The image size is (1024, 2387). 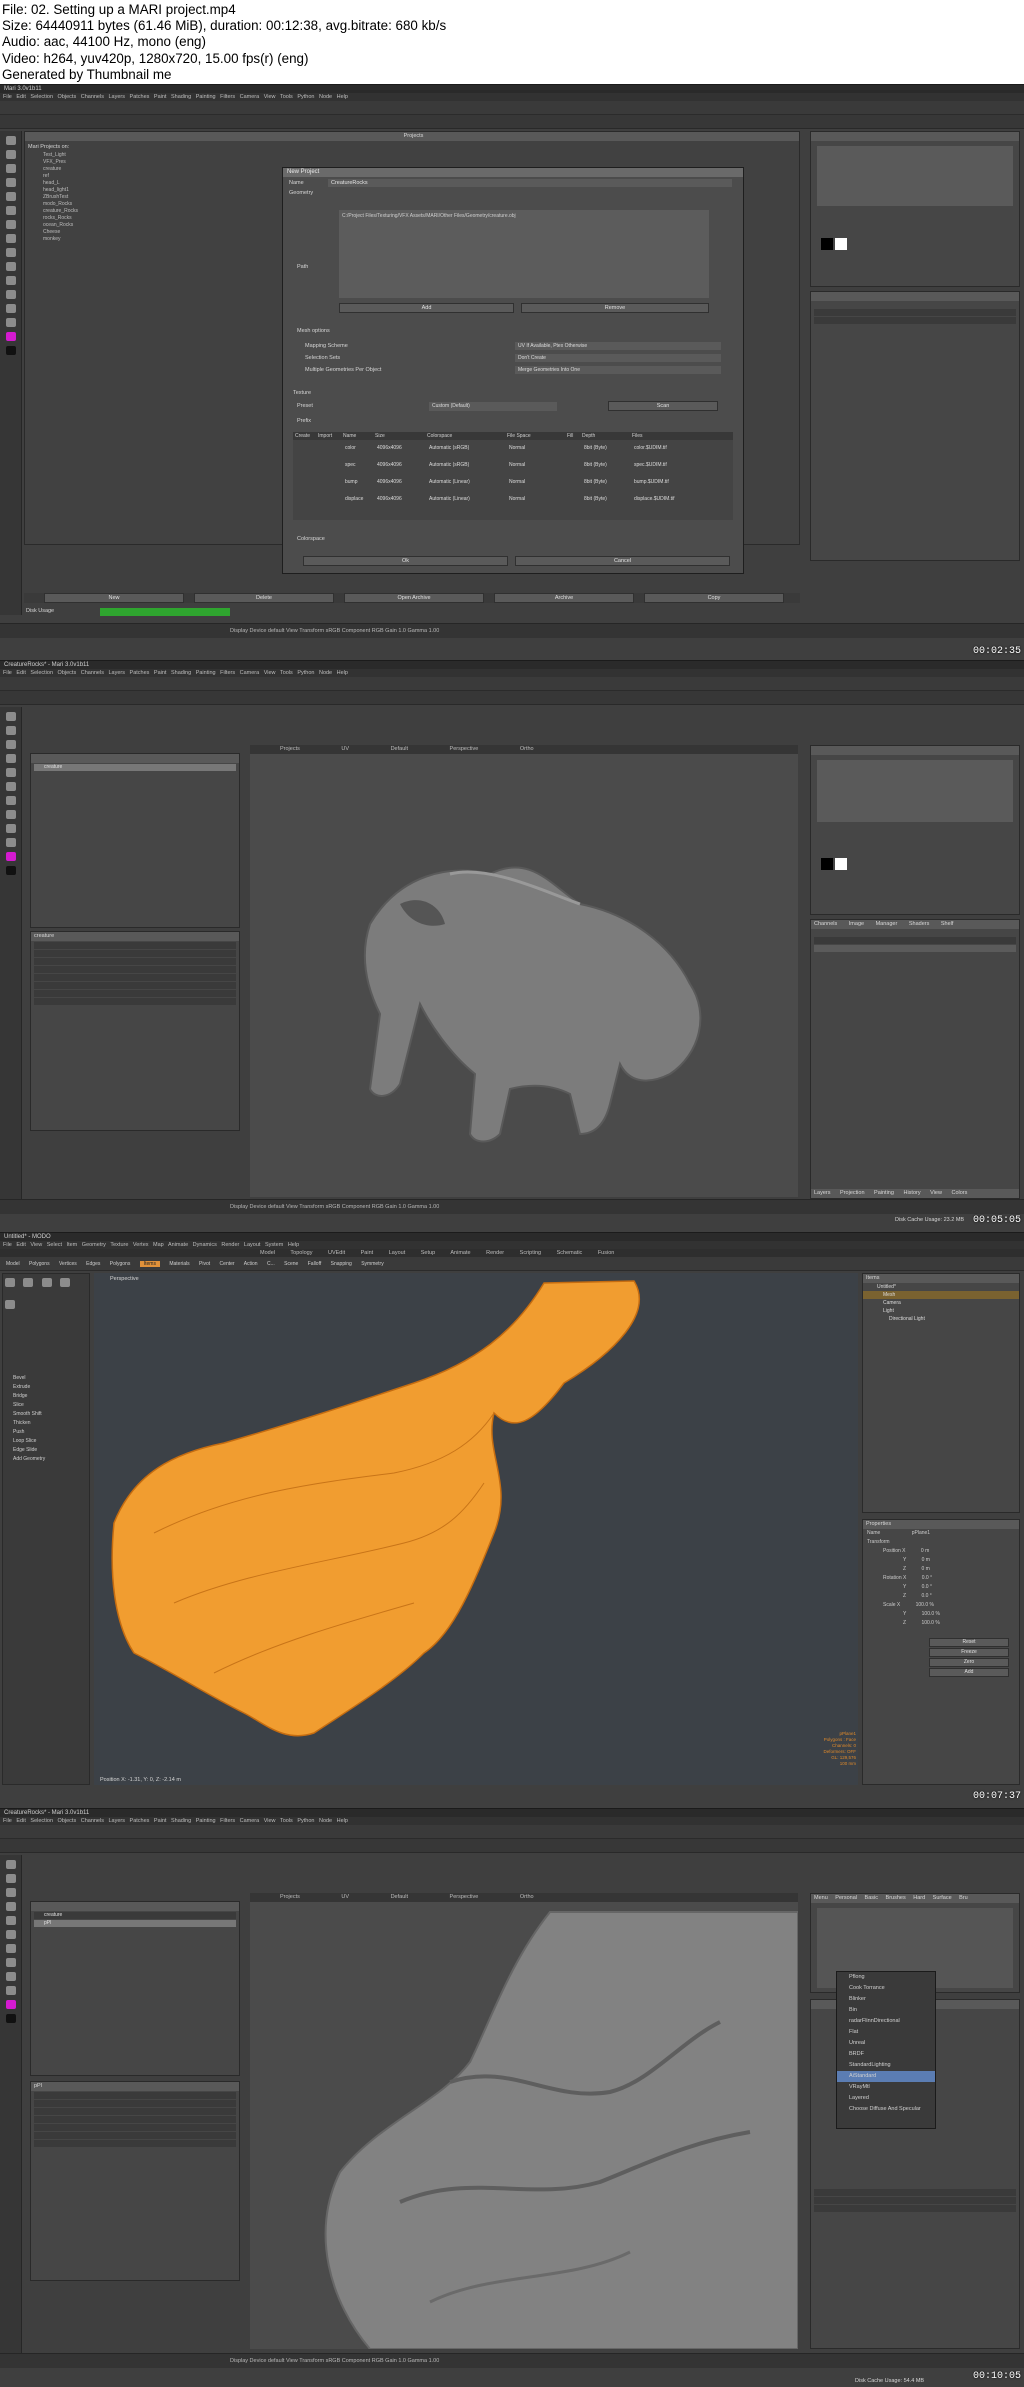 I want to click on delete-project-button: Delete, so click(x=264, y=598).